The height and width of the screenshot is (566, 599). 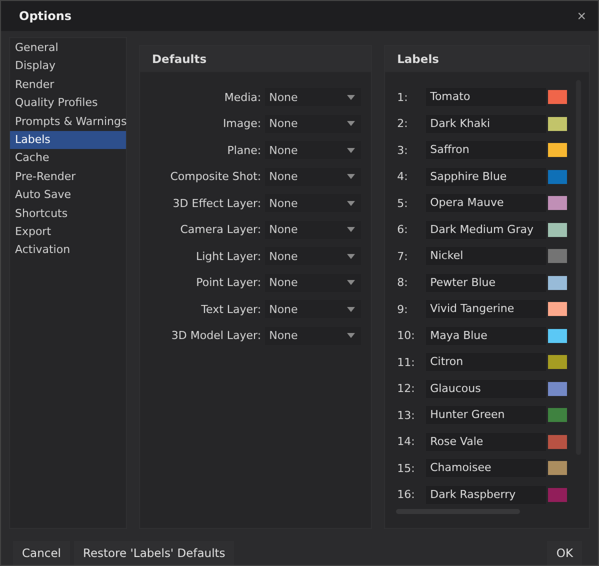 What do you see at coordinates (486, 177) in the screenshot?
I see `label-name-field: Sapphire Blue` at bounding box center [486, 177].